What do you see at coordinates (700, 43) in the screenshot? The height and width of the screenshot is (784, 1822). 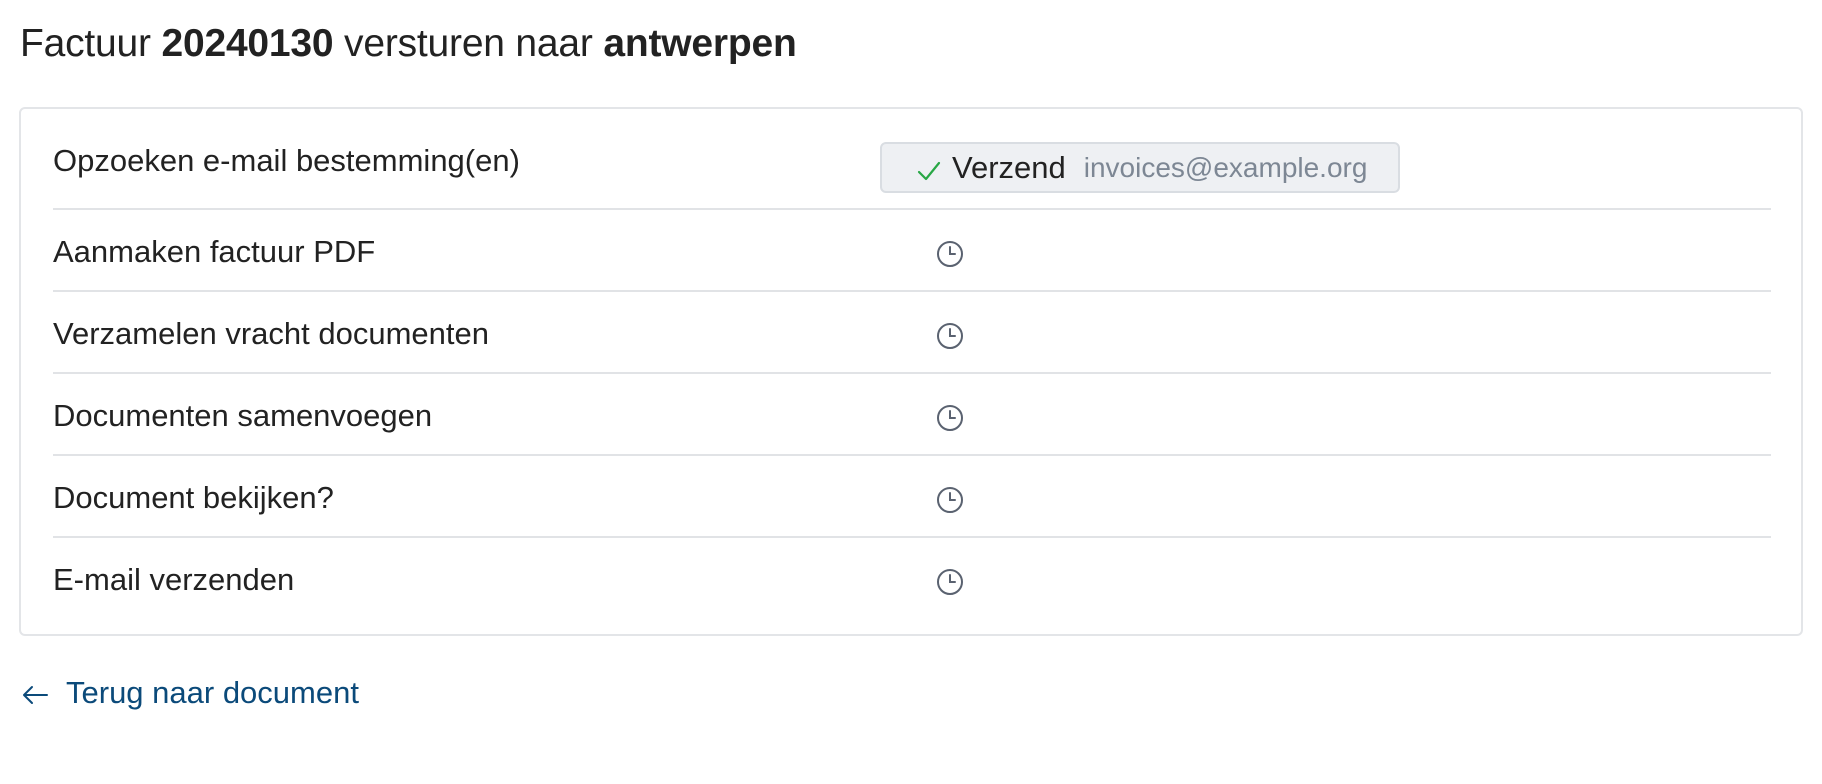 I see `destination-name: antwerpen` at bounding box center [700, 43].